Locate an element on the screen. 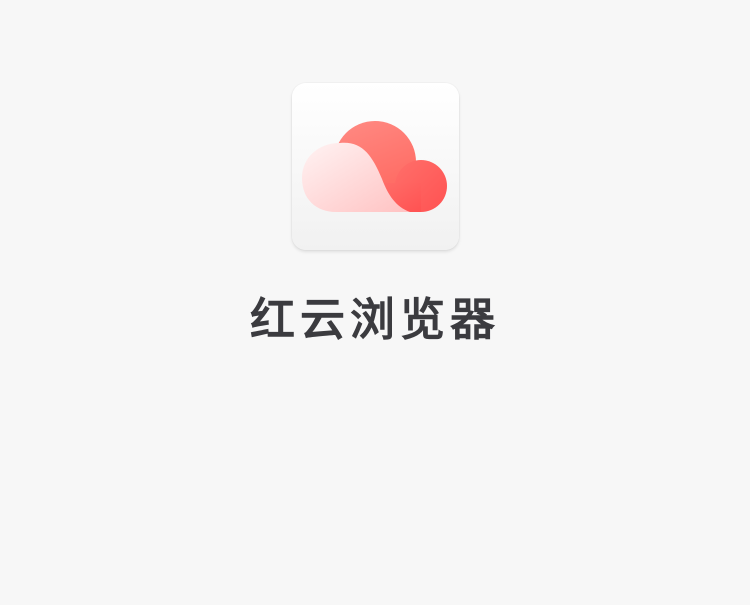 The width and height of the screenshot is (750, 605). app-title: 红云浏览器 is located at coordinates (374, 319).